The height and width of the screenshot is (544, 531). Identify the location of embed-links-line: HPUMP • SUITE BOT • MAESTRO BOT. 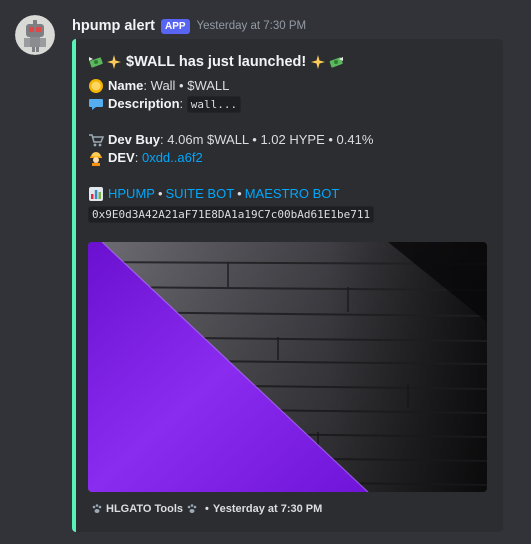
(288, 194).